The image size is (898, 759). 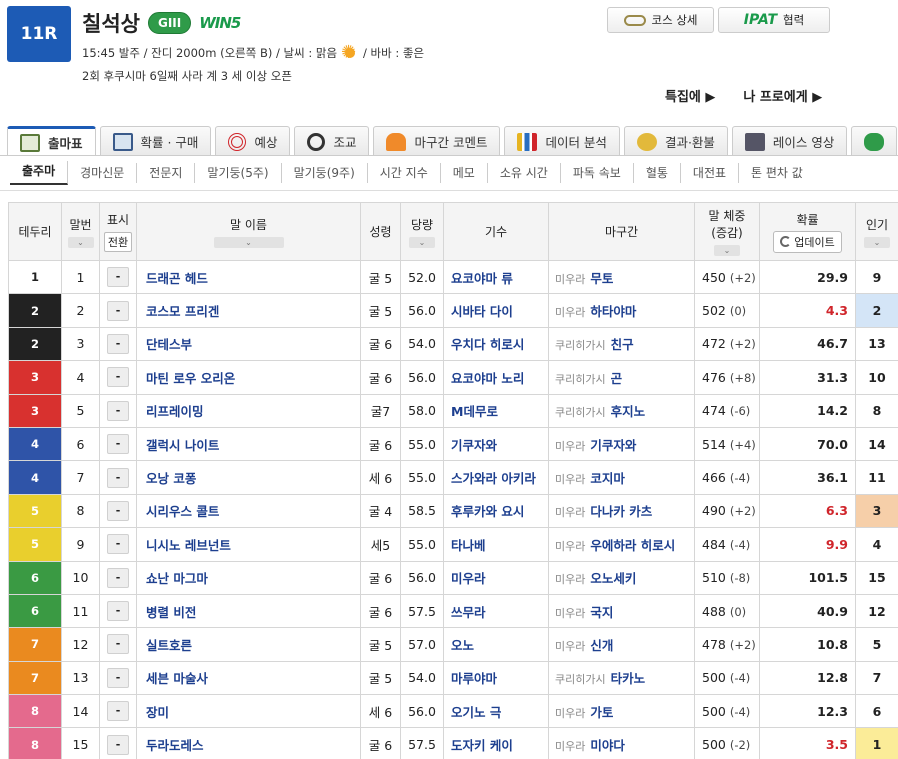 I want to click on jockey-link: 도자키 케이, so click(x=496, y=743).